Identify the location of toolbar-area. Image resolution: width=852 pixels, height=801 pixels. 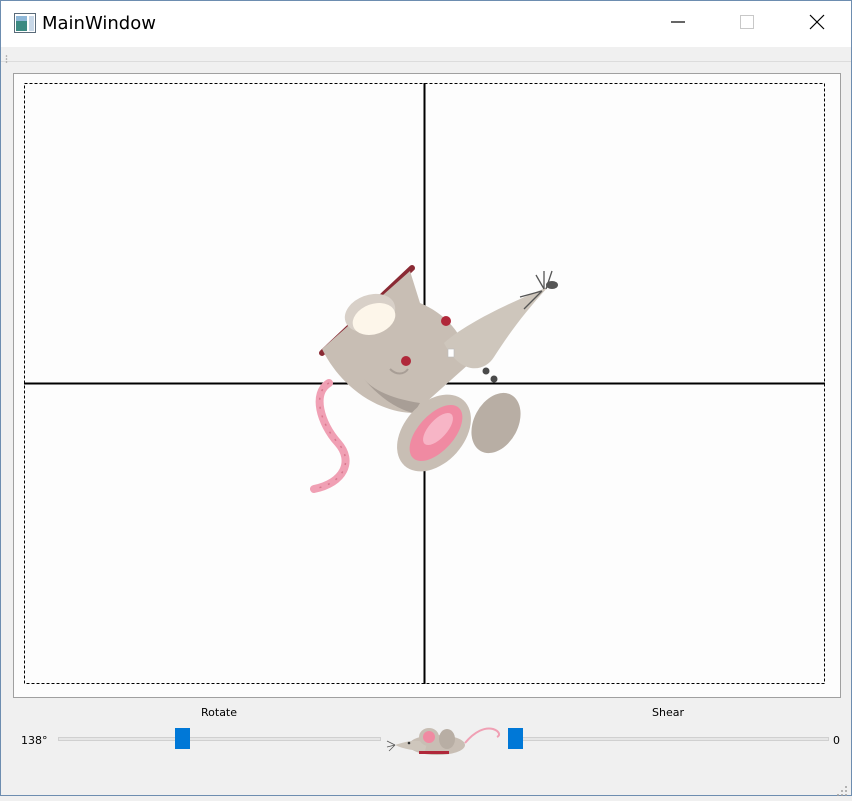
(426, 55).